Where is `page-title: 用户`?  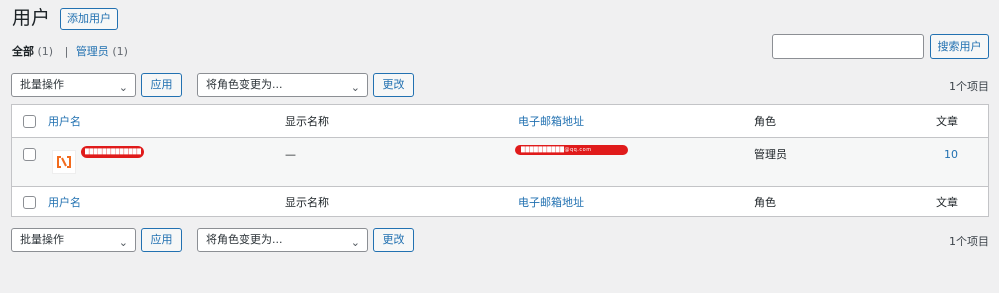
page-title: 用户 is located at coordinates (31, 18).